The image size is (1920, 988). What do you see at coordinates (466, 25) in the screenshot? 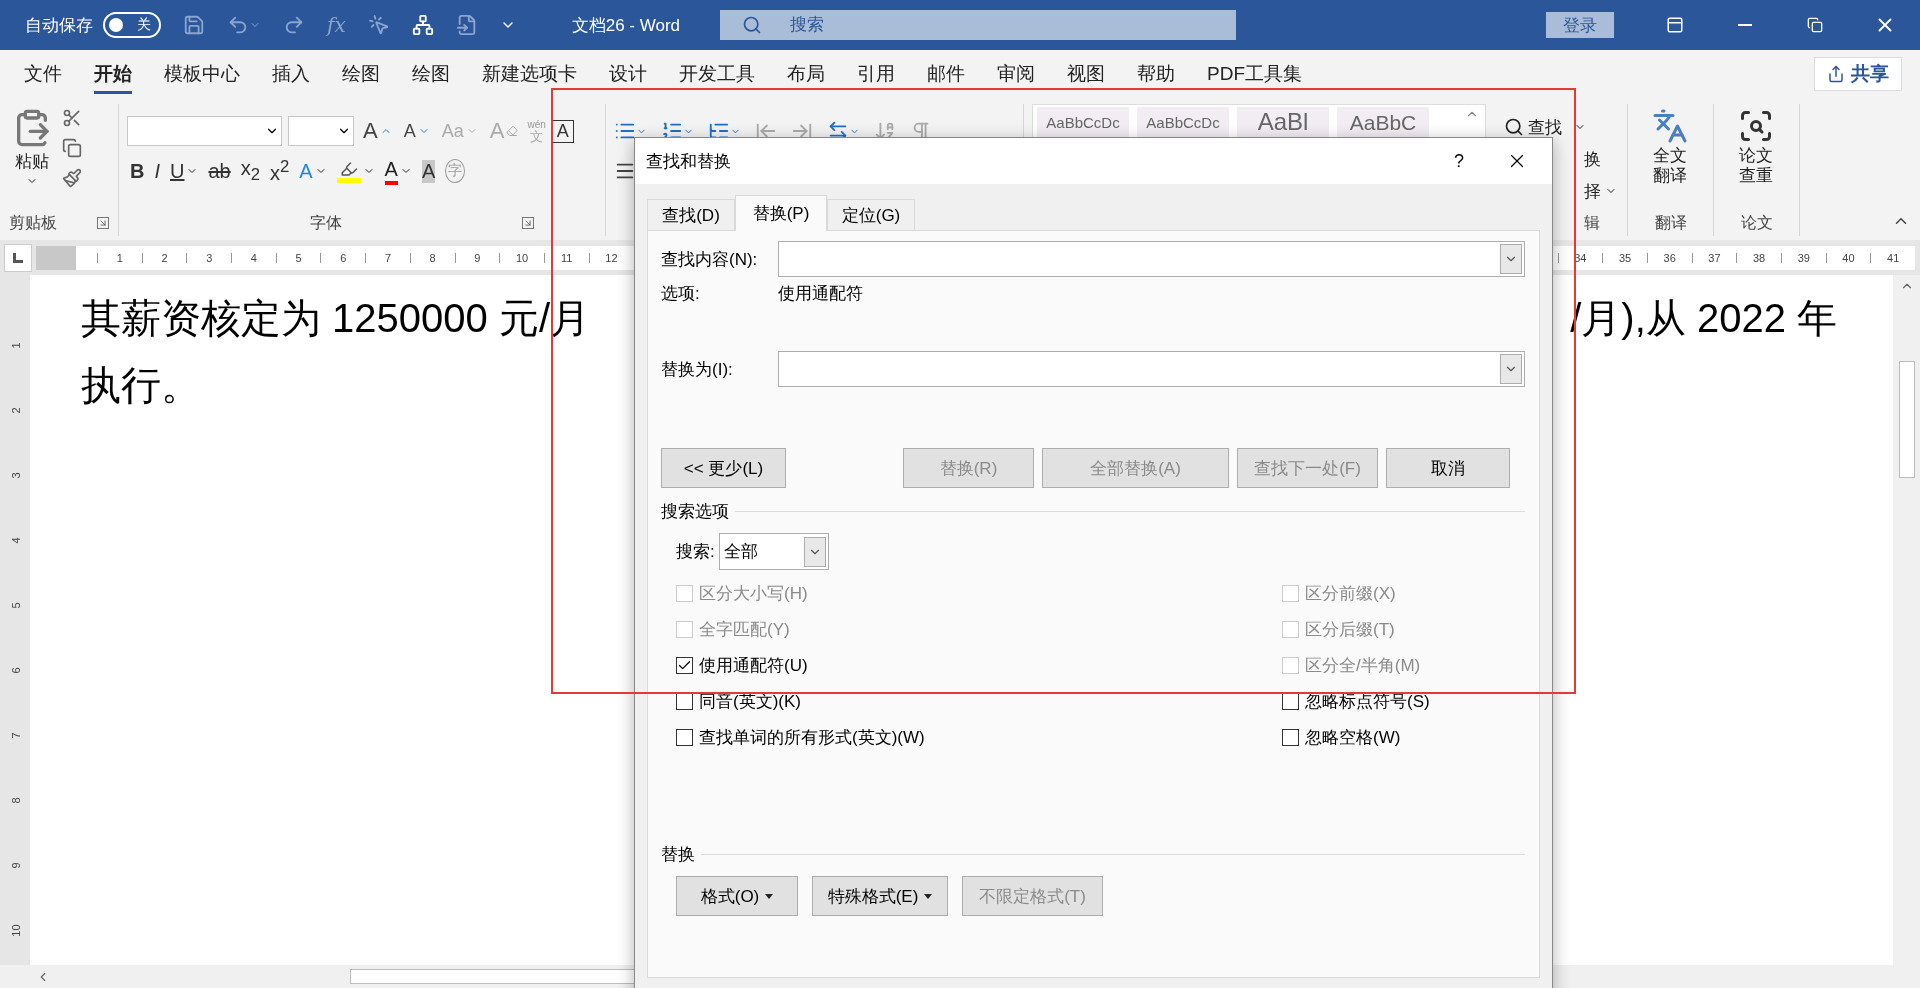
I see `document-icon` at bounding box center [466, 25].